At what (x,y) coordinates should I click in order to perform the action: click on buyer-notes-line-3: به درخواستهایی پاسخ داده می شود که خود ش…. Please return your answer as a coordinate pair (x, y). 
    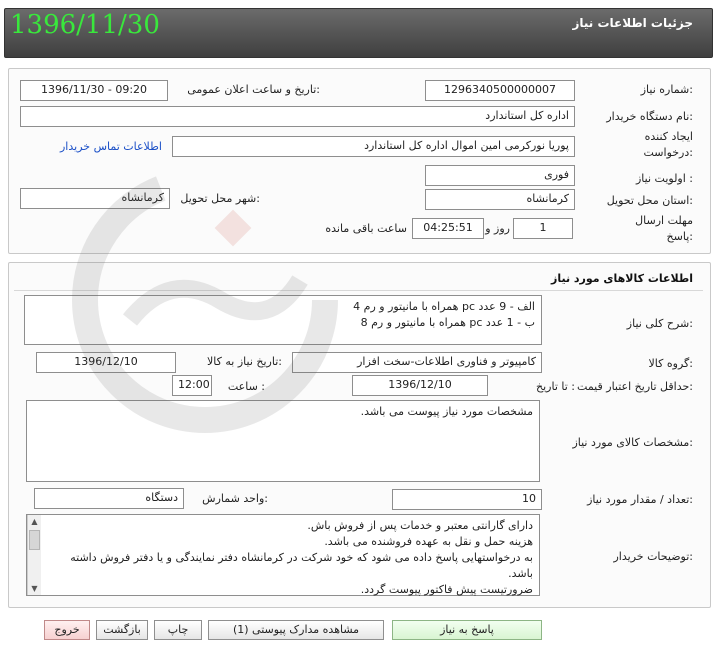
    Looking at the image, I should click on (301, 565).